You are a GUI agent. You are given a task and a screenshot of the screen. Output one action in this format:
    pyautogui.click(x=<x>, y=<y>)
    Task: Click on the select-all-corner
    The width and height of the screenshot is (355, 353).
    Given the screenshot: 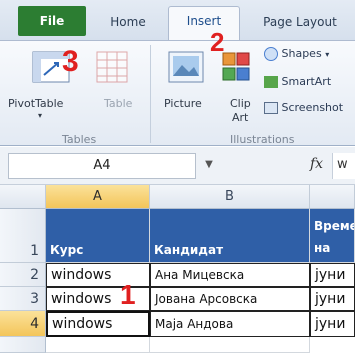 What is the action you would take?
    pyautogui.click(x=23, y=197)
    